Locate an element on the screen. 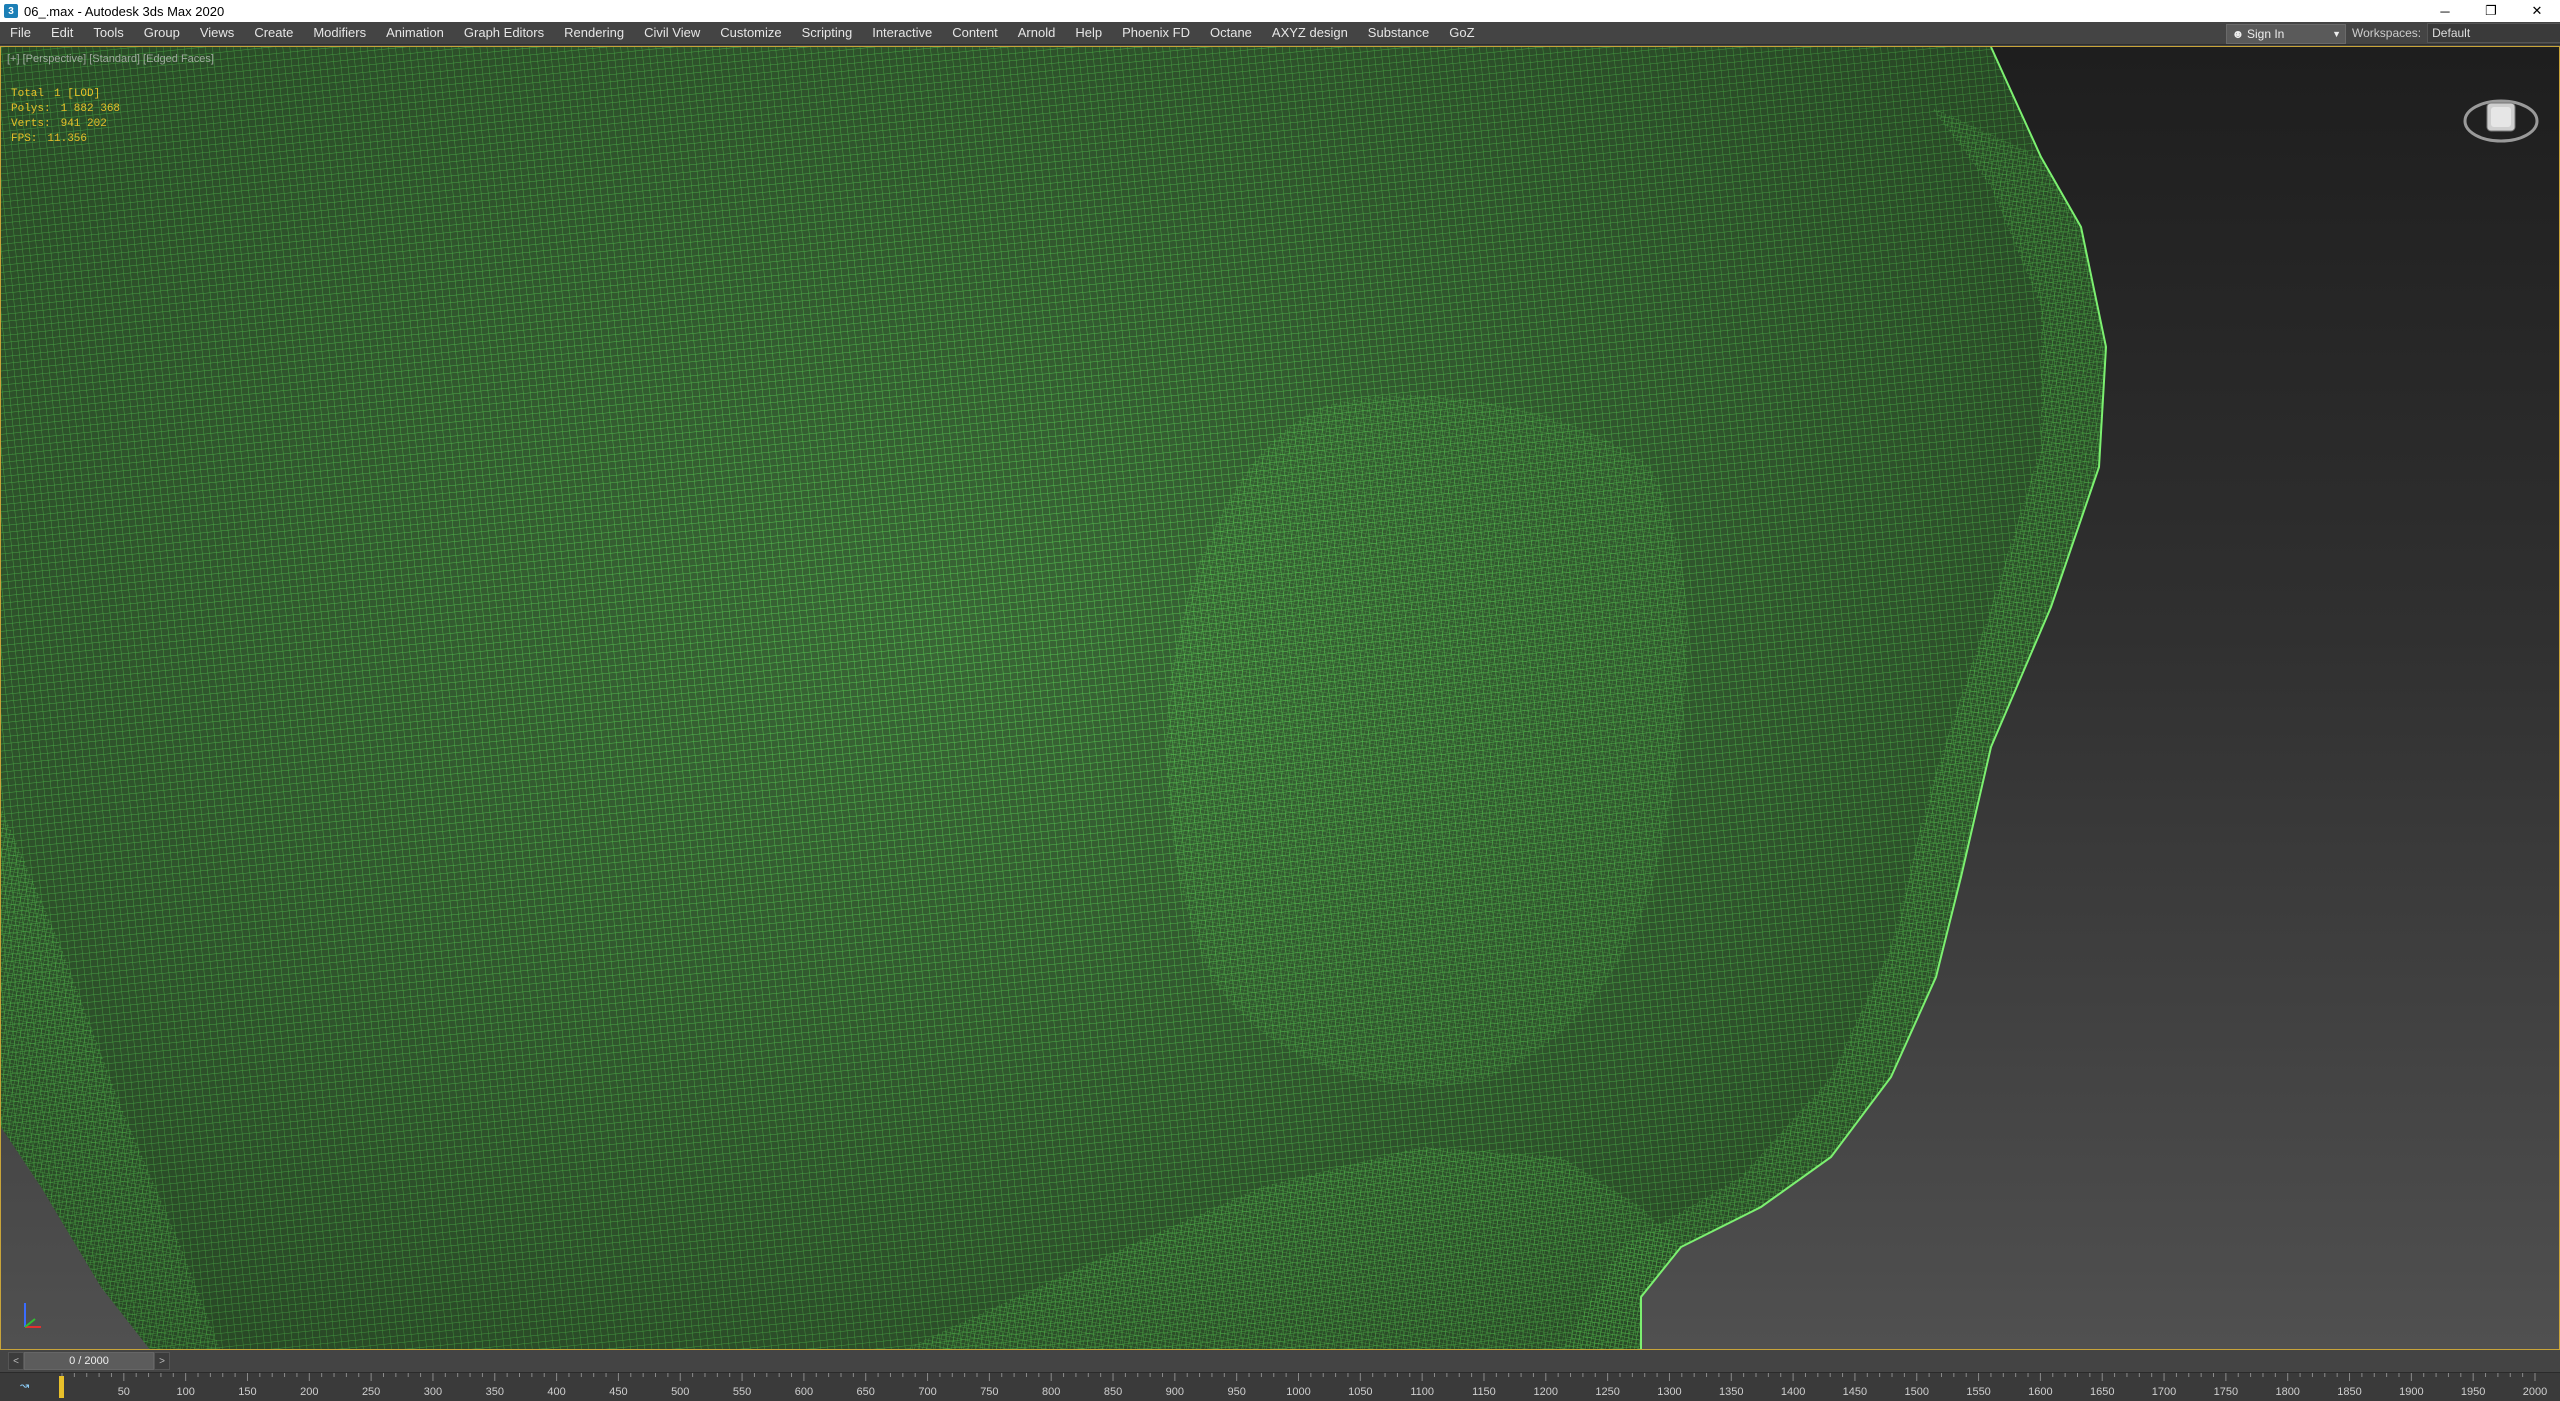  ruler-tick-label: 250 is located at coordinates (371, 1392).